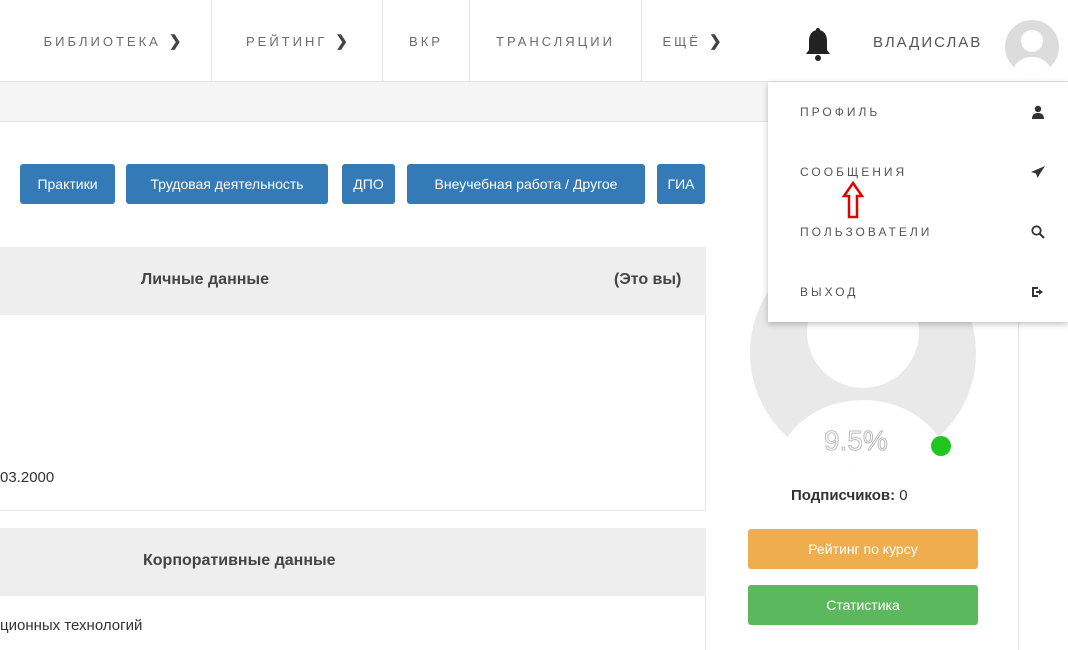 The width and height of the screenshot is (1068, 650). What do you see at coordinates (1037, 292) in the screenshot?
I see `logout-icon` at bounding box center [1037, 292].